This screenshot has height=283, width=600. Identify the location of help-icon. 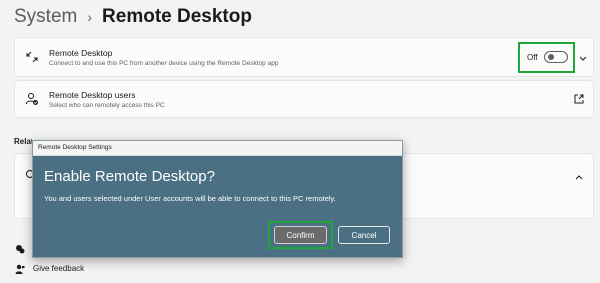
(20, 247).